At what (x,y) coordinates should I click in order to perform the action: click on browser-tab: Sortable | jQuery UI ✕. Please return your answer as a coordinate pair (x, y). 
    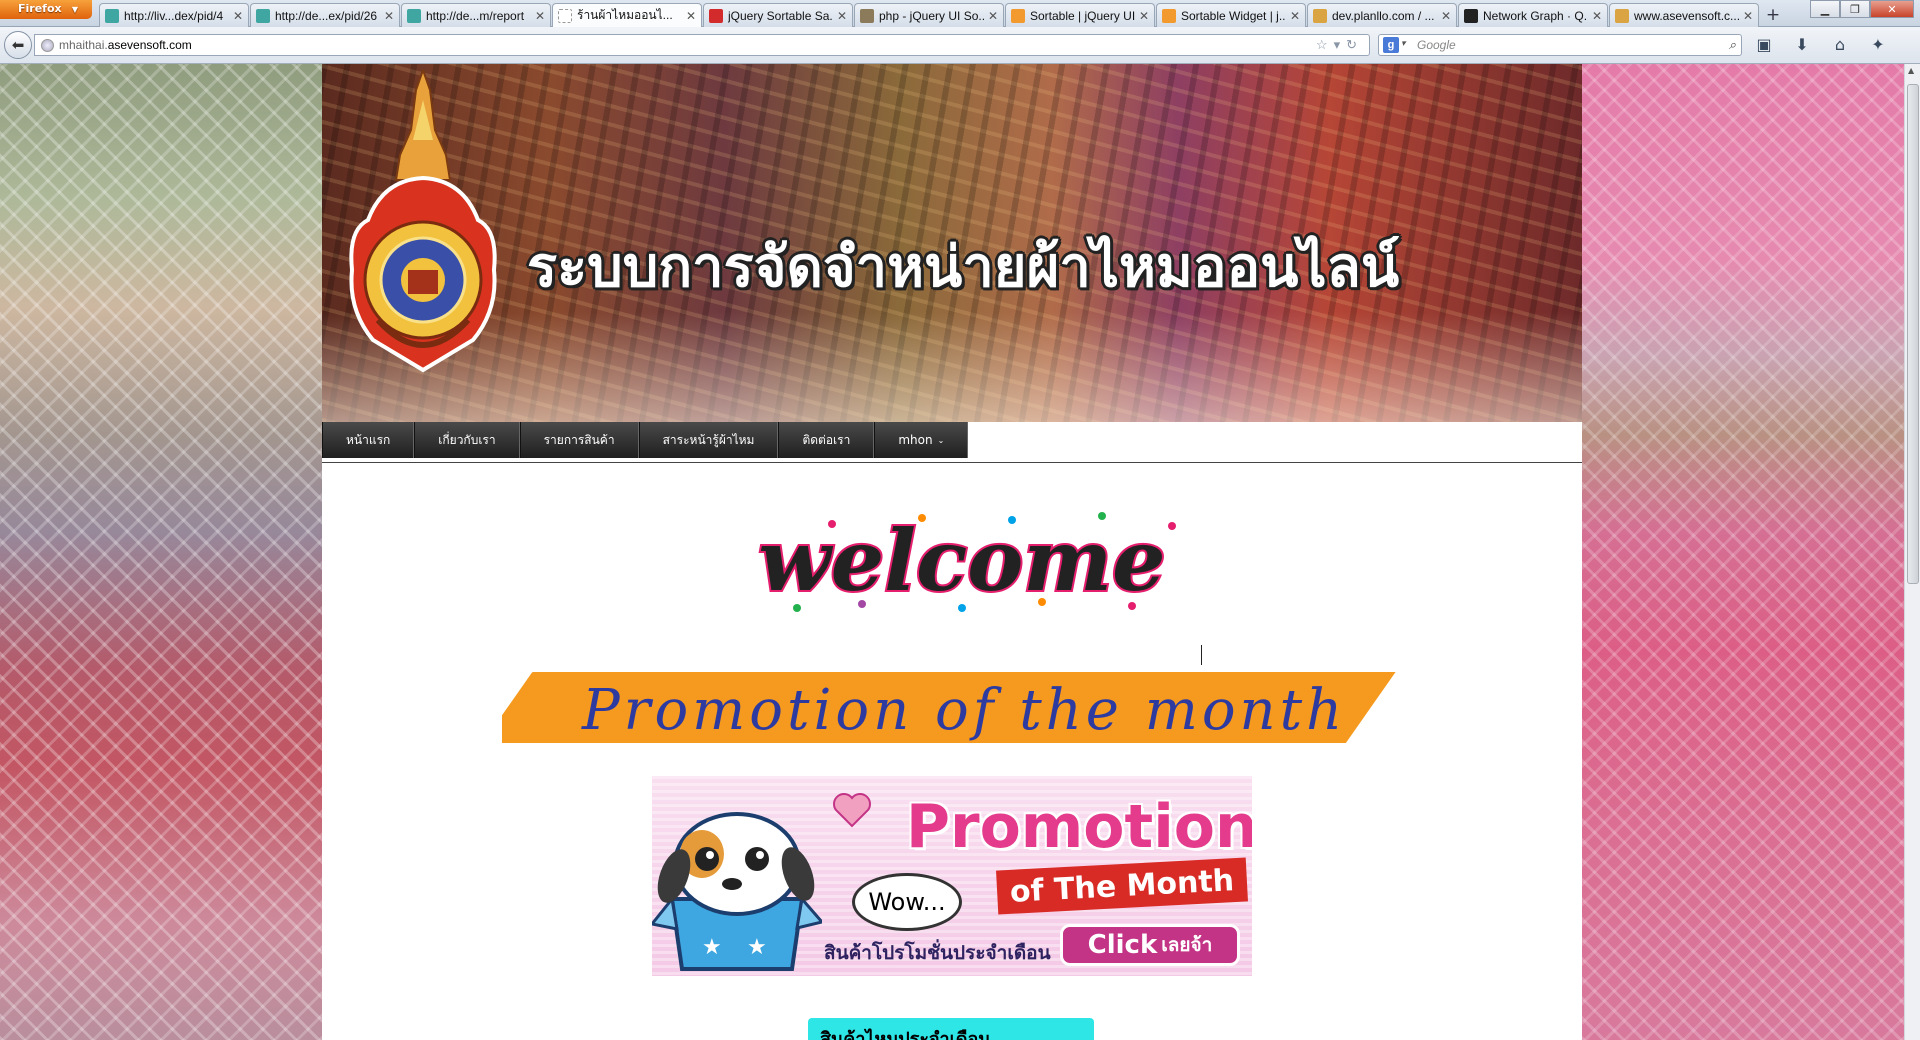
    Looking at the image, I should click on (1080, 15).